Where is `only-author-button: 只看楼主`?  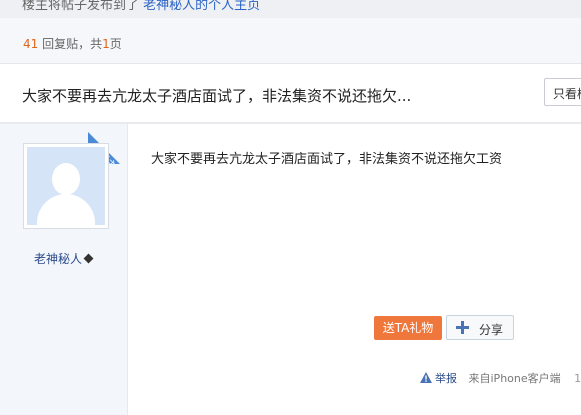
only-author-button: 只看楼主 is located at coordinates (562, 92).